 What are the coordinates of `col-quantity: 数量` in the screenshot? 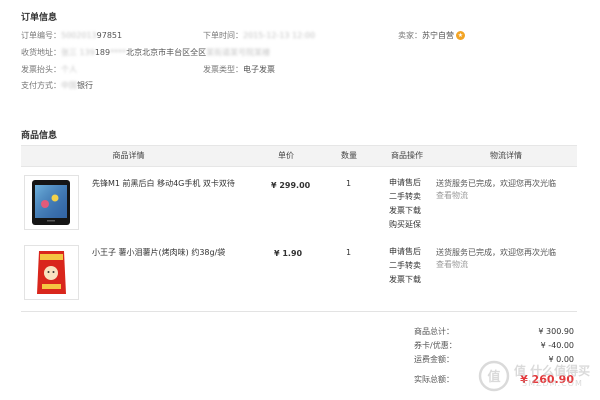 It's located at (349, 155).